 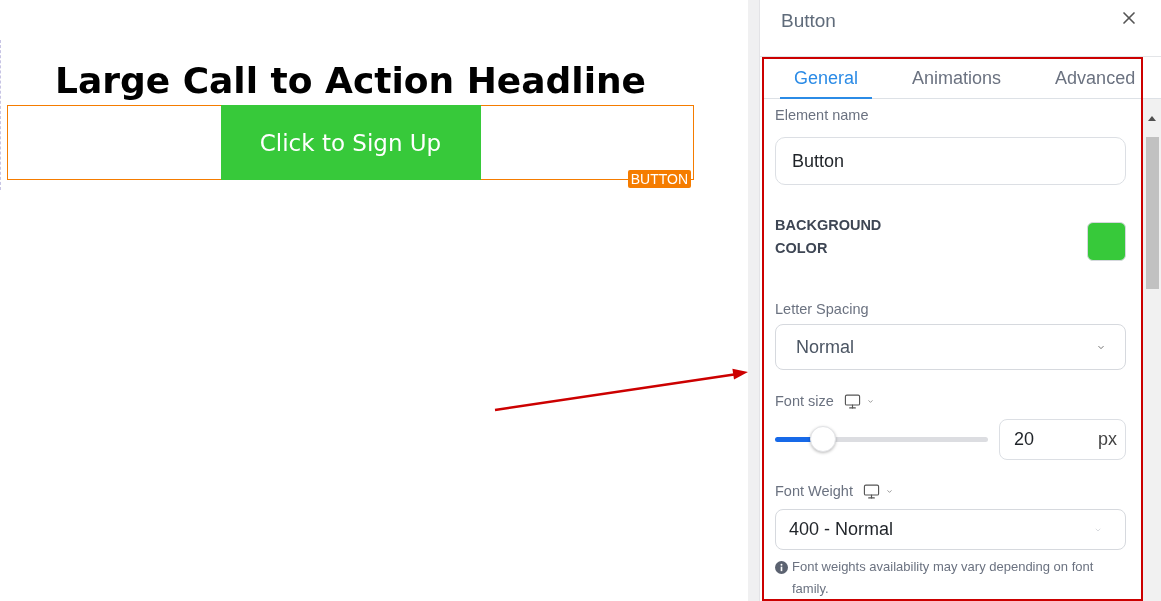 What do you see at coordinates (659, 179) in the screenshot?
I see `element-badge: BUTTON` at bounding box center [659, 179].